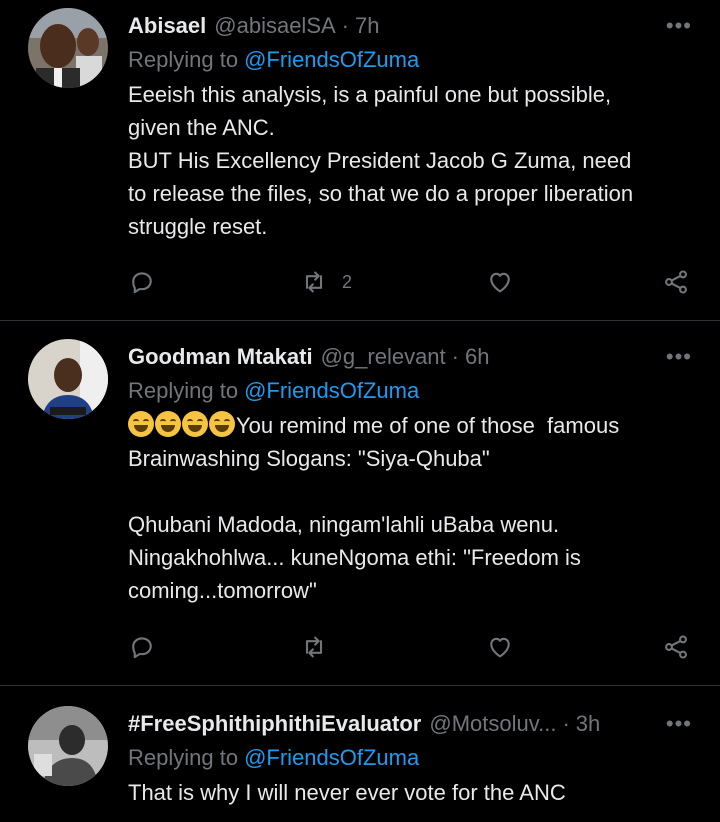 This screenshot has width=720, height=822. What do you see at coordinates (326, 282) in the screenshot?
I see `retweet-button: 2` at bounding box center [326, 282].